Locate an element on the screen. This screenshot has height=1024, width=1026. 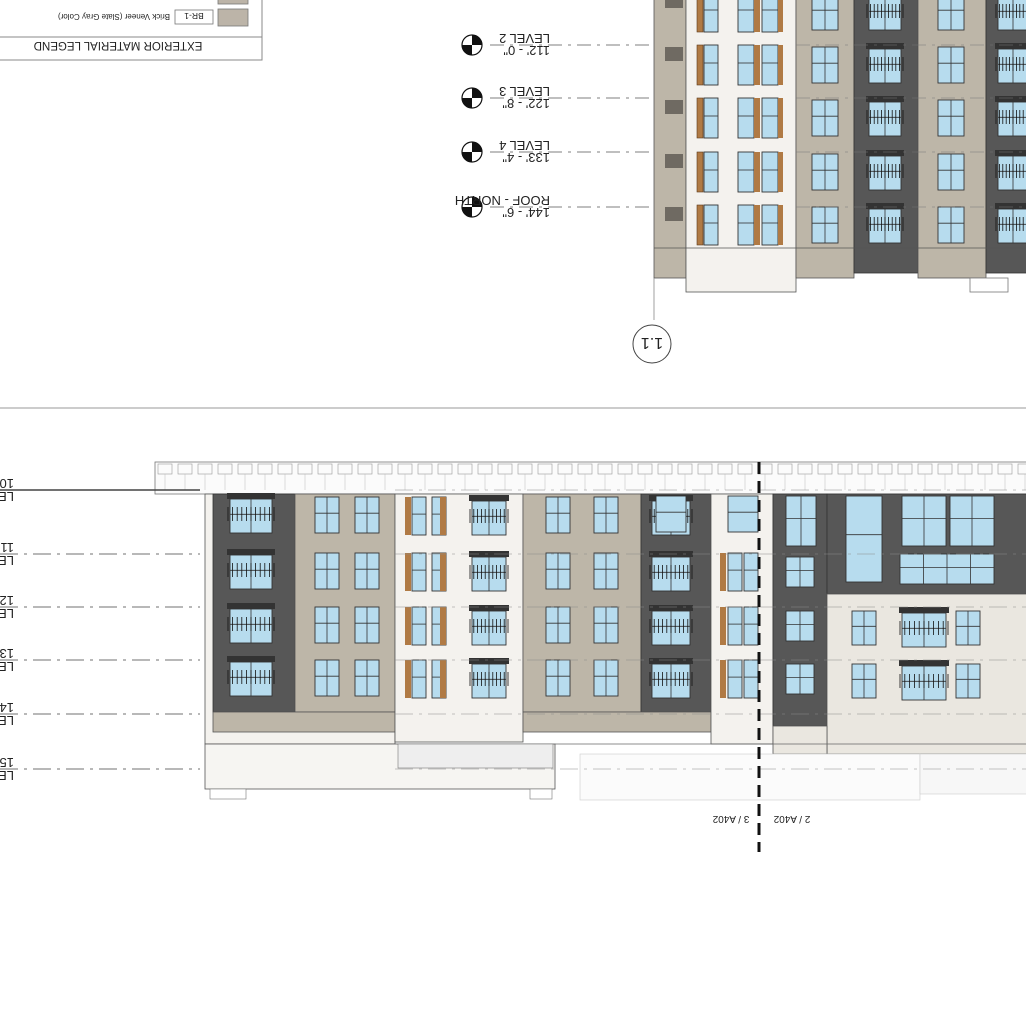
level-elevation: 122' - 8" is located at coordinates (526, 103).